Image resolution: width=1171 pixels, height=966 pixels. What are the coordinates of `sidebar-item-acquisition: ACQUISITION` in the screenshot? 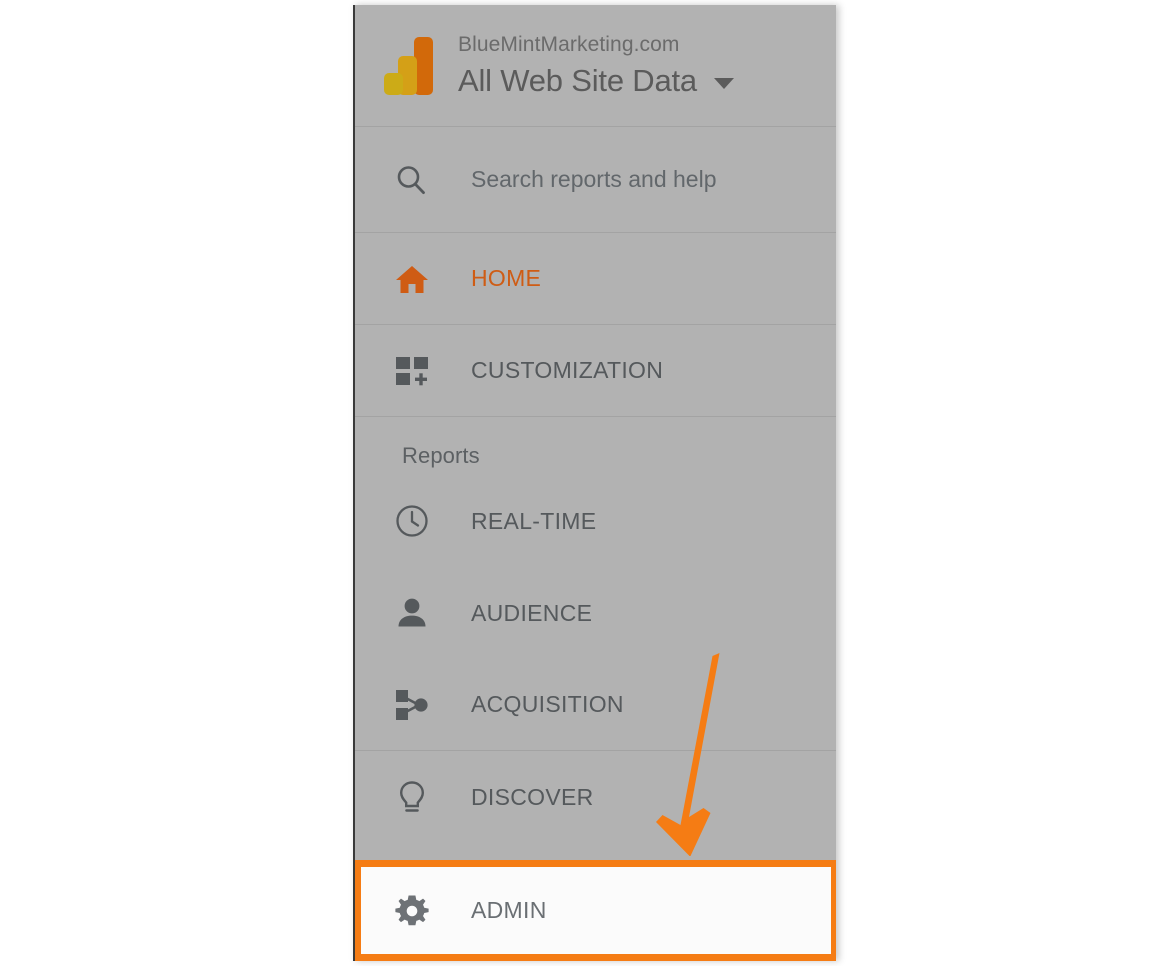 It's located at (595, 705).